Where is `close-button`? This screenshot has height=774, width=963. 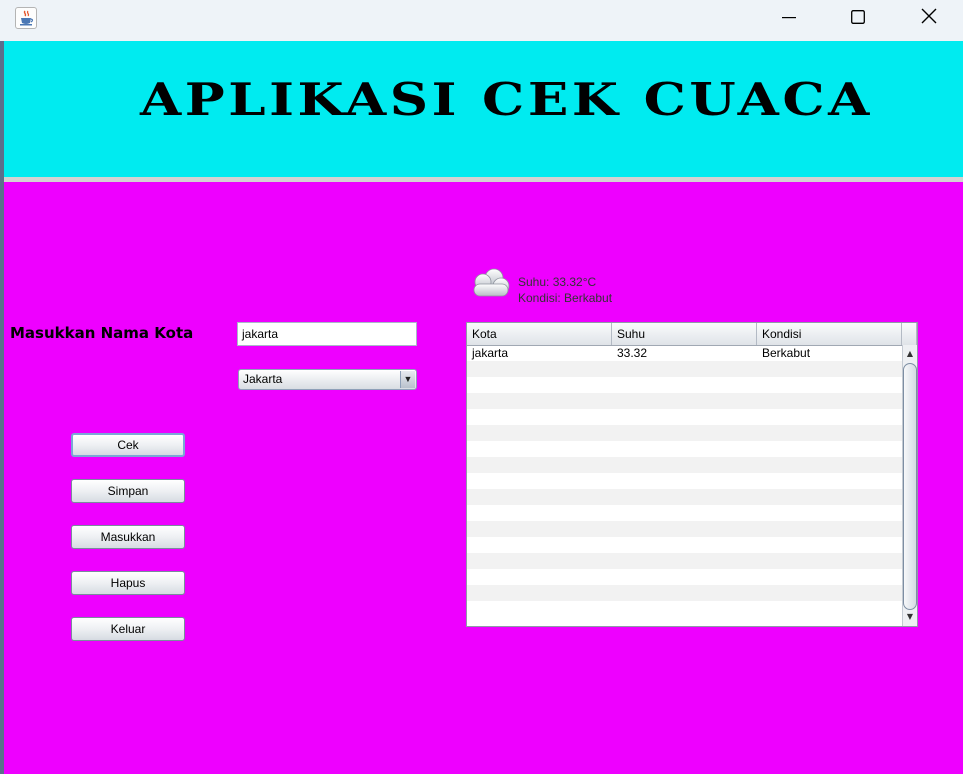
close-button is located at coordinates (929, 18).